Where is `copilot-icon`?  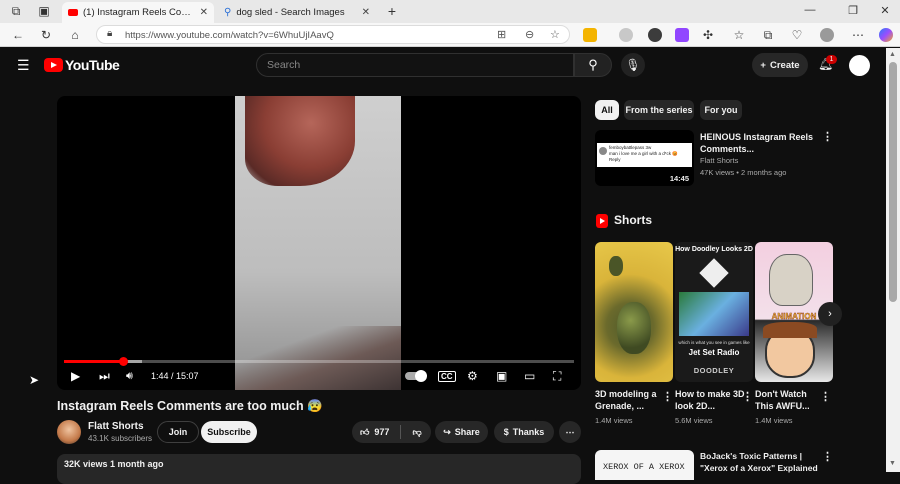 copilot-icon is located at coordinates (886, 35).